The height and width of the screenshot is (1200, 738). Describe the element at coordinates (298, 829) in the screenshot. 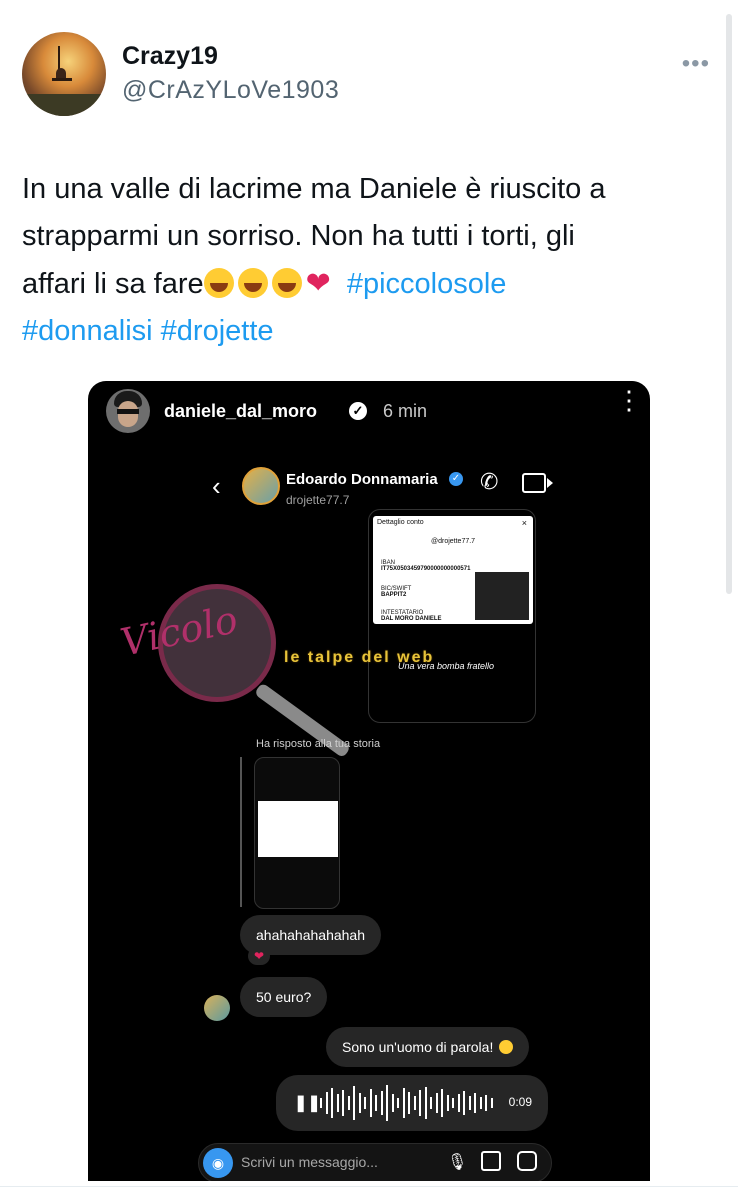

I see `replied-story-card` at that location.